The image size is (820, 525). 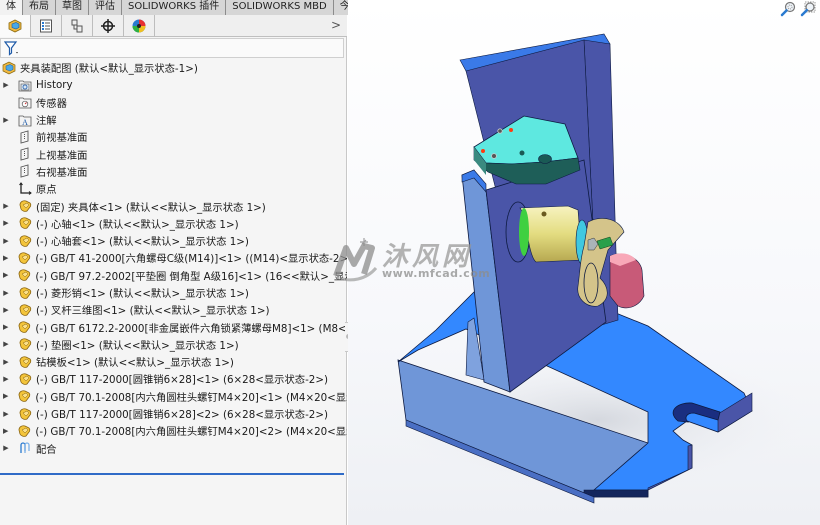 What do you see at coordinates (135, 363) in the screenshot?
I see `tree-item-label: 钻模板<1> (默认<<默认>_显示状态 1>)` at bounding box center [135, 363].